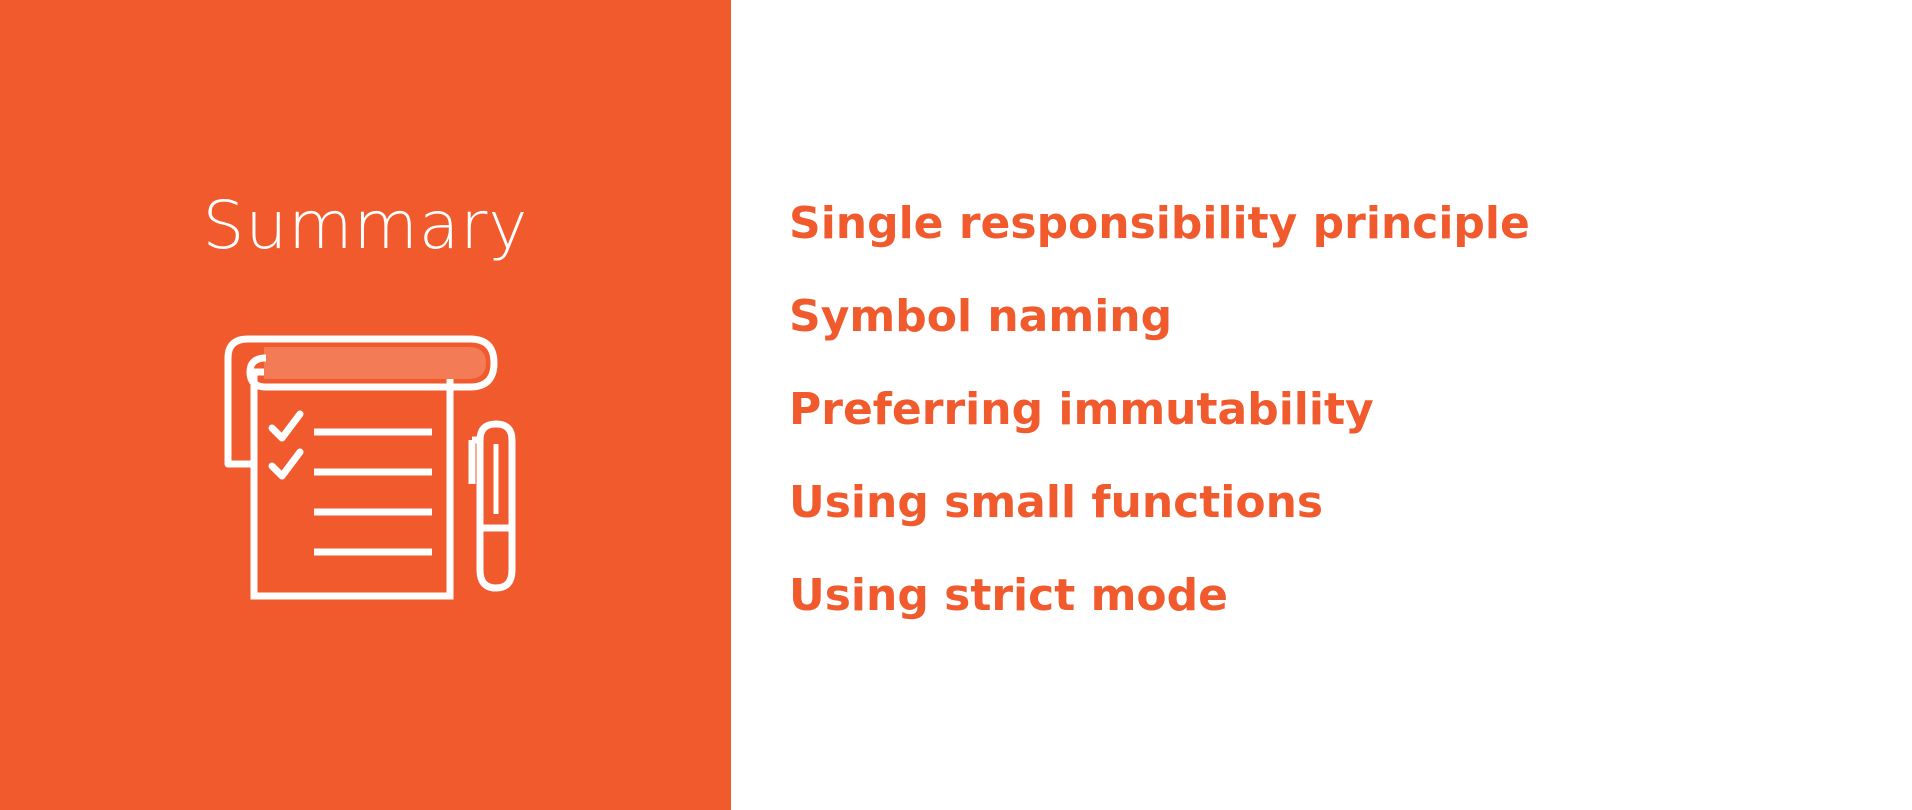 This screenshot has width=1912, height=810. What do you see at coordinates (372, 468) in the screenshot?
I see `checklist-notepad-and-pen-icon` at bounding box center [372, 468].